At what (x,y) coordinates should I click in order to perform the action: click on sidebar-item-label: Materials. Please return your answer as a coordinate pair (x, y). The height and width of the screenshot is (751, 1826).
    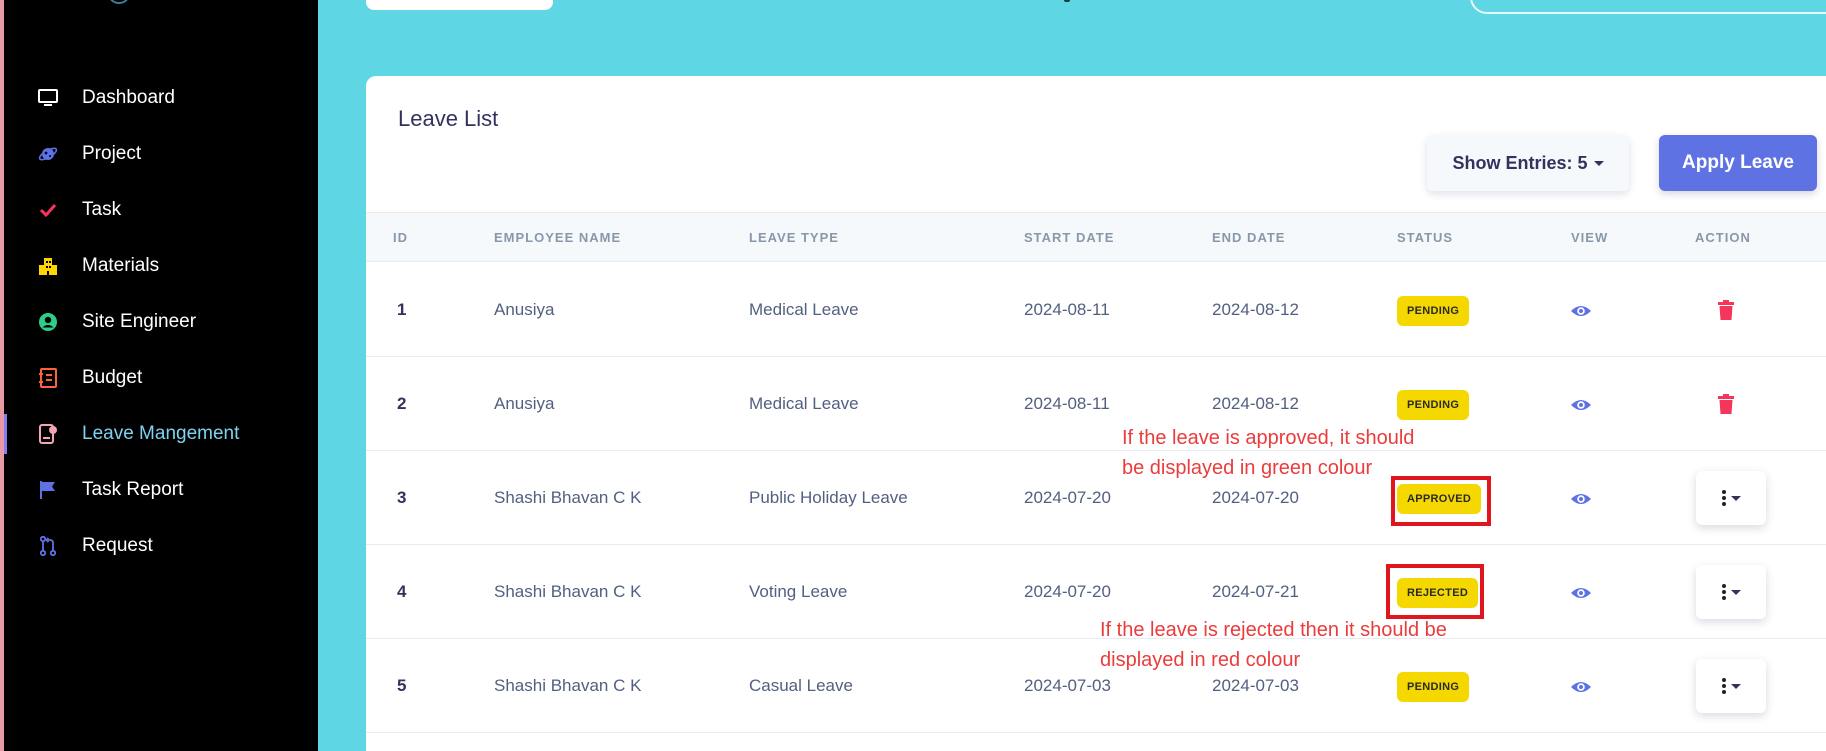
    Looking at the image, I should click on (121, 265).